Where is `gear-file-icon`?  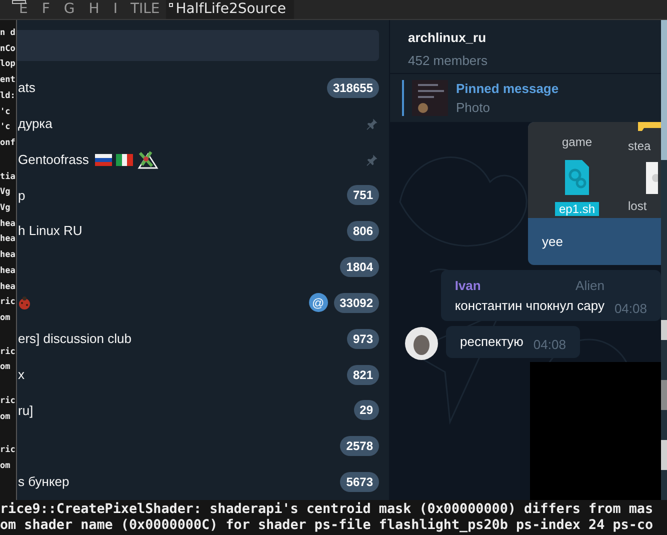 gear-file-icon is located at coordinates (577, 177).